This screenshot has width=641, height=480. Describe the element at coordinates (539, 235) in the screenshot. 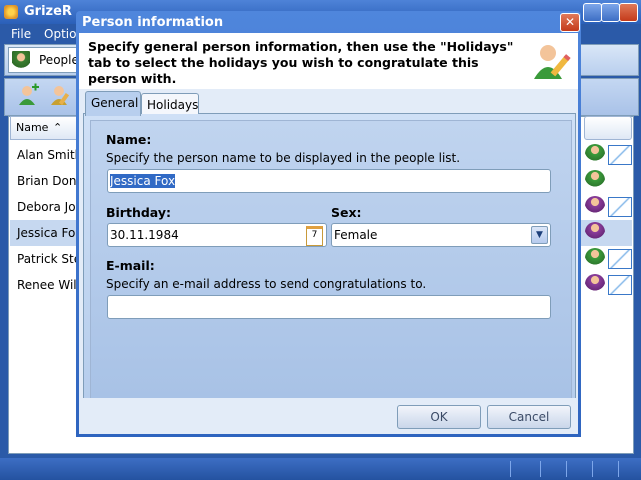

I see `chevron-down-icon: ▼` at that location.